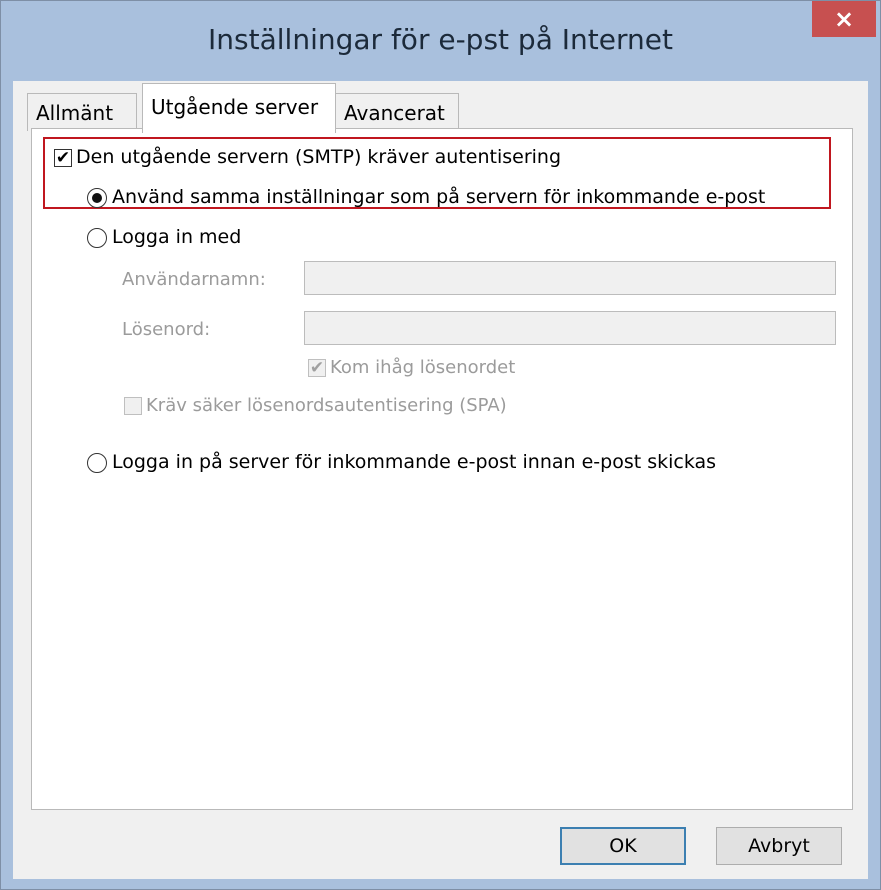 Image resolution: width=881 pixels, height=890 pixels. What do you see at coordinates (166, 329) in the screenshot?
I see `password-label: Lösenord:` at bounding box center [166, 329].